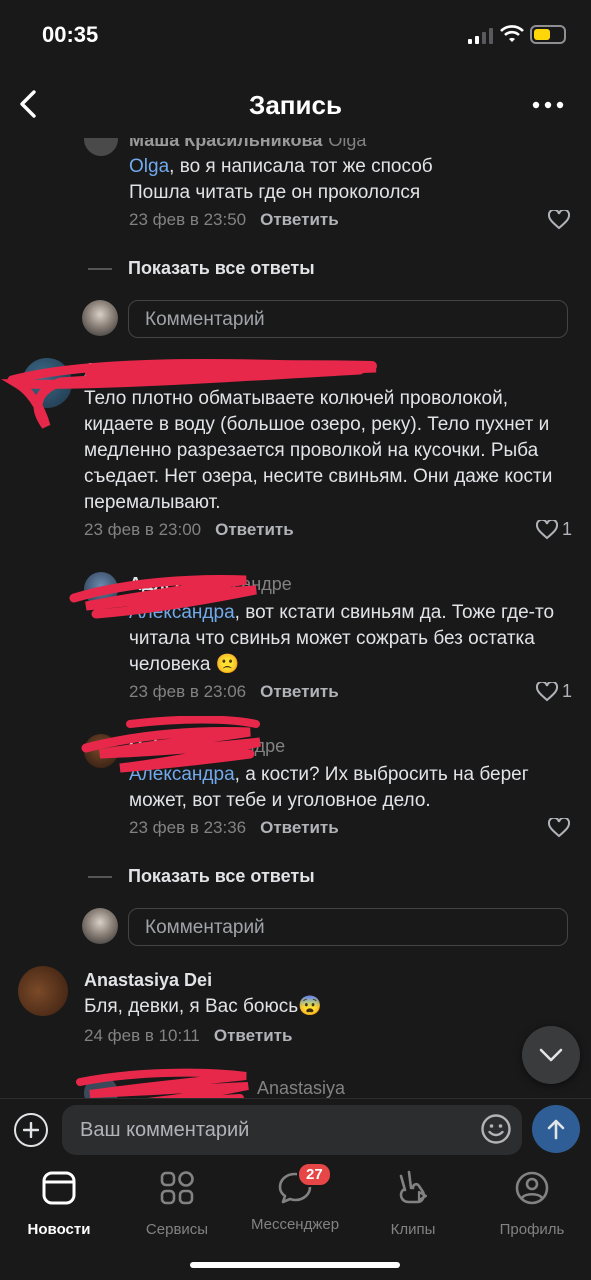 This screenshot has height=1280, width=591. Describe the element at coordinates (142, 1035) in the screenshot. I see `comment-date: 24 фев в 10:11` at that location.